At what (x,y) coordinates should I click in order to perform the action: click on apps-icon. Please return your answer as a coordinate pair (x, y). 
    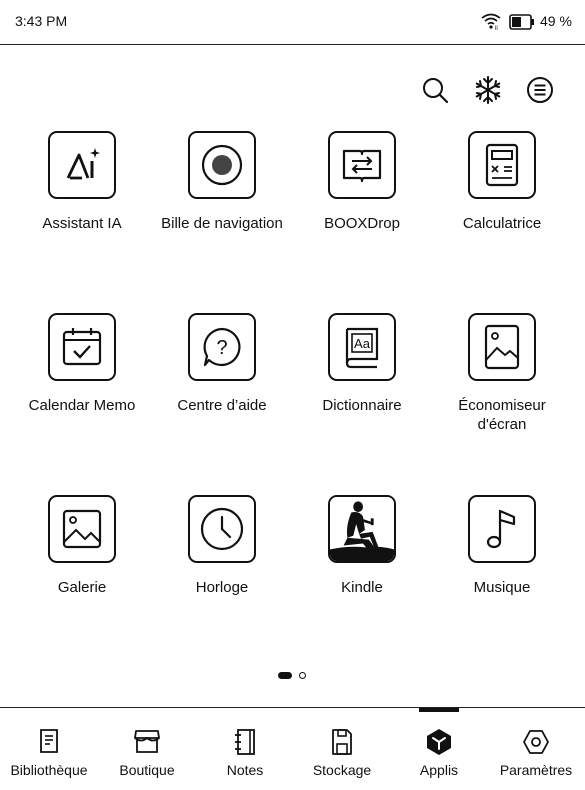
    Looking at the image, I should click on (439, 742).